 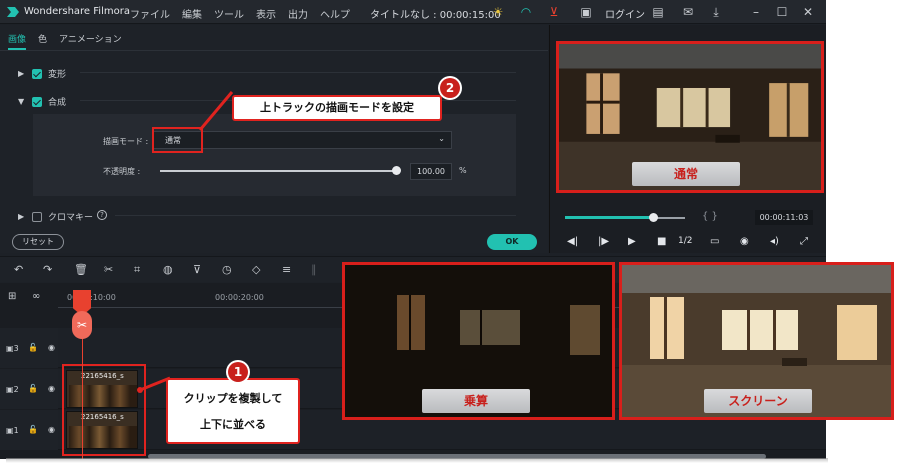 What do you see at coordinates (36, 296) in the screenshot?
I see `link-icon: ∞` at bounding box center [36, 296].